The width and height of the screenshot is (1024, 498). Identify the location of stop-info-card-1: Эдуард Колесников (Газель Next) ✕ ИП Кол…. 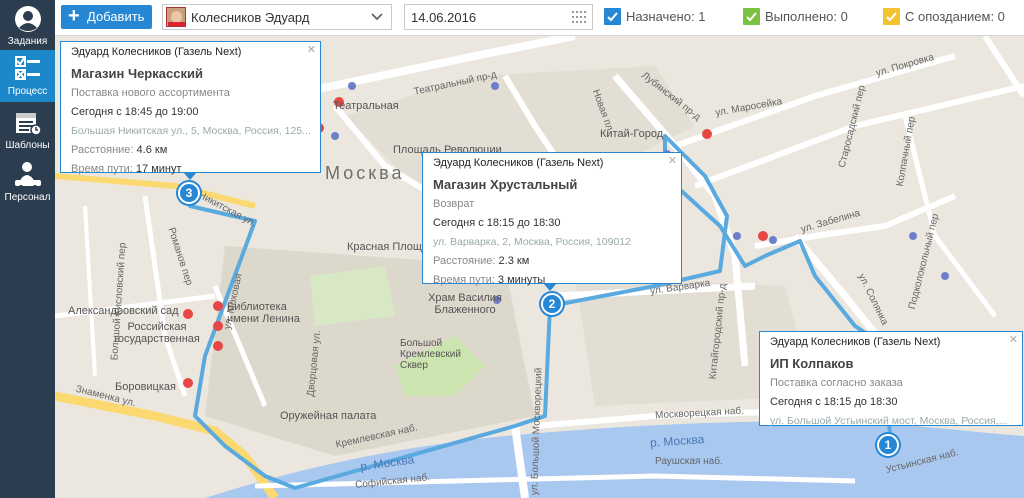
(891, 379).